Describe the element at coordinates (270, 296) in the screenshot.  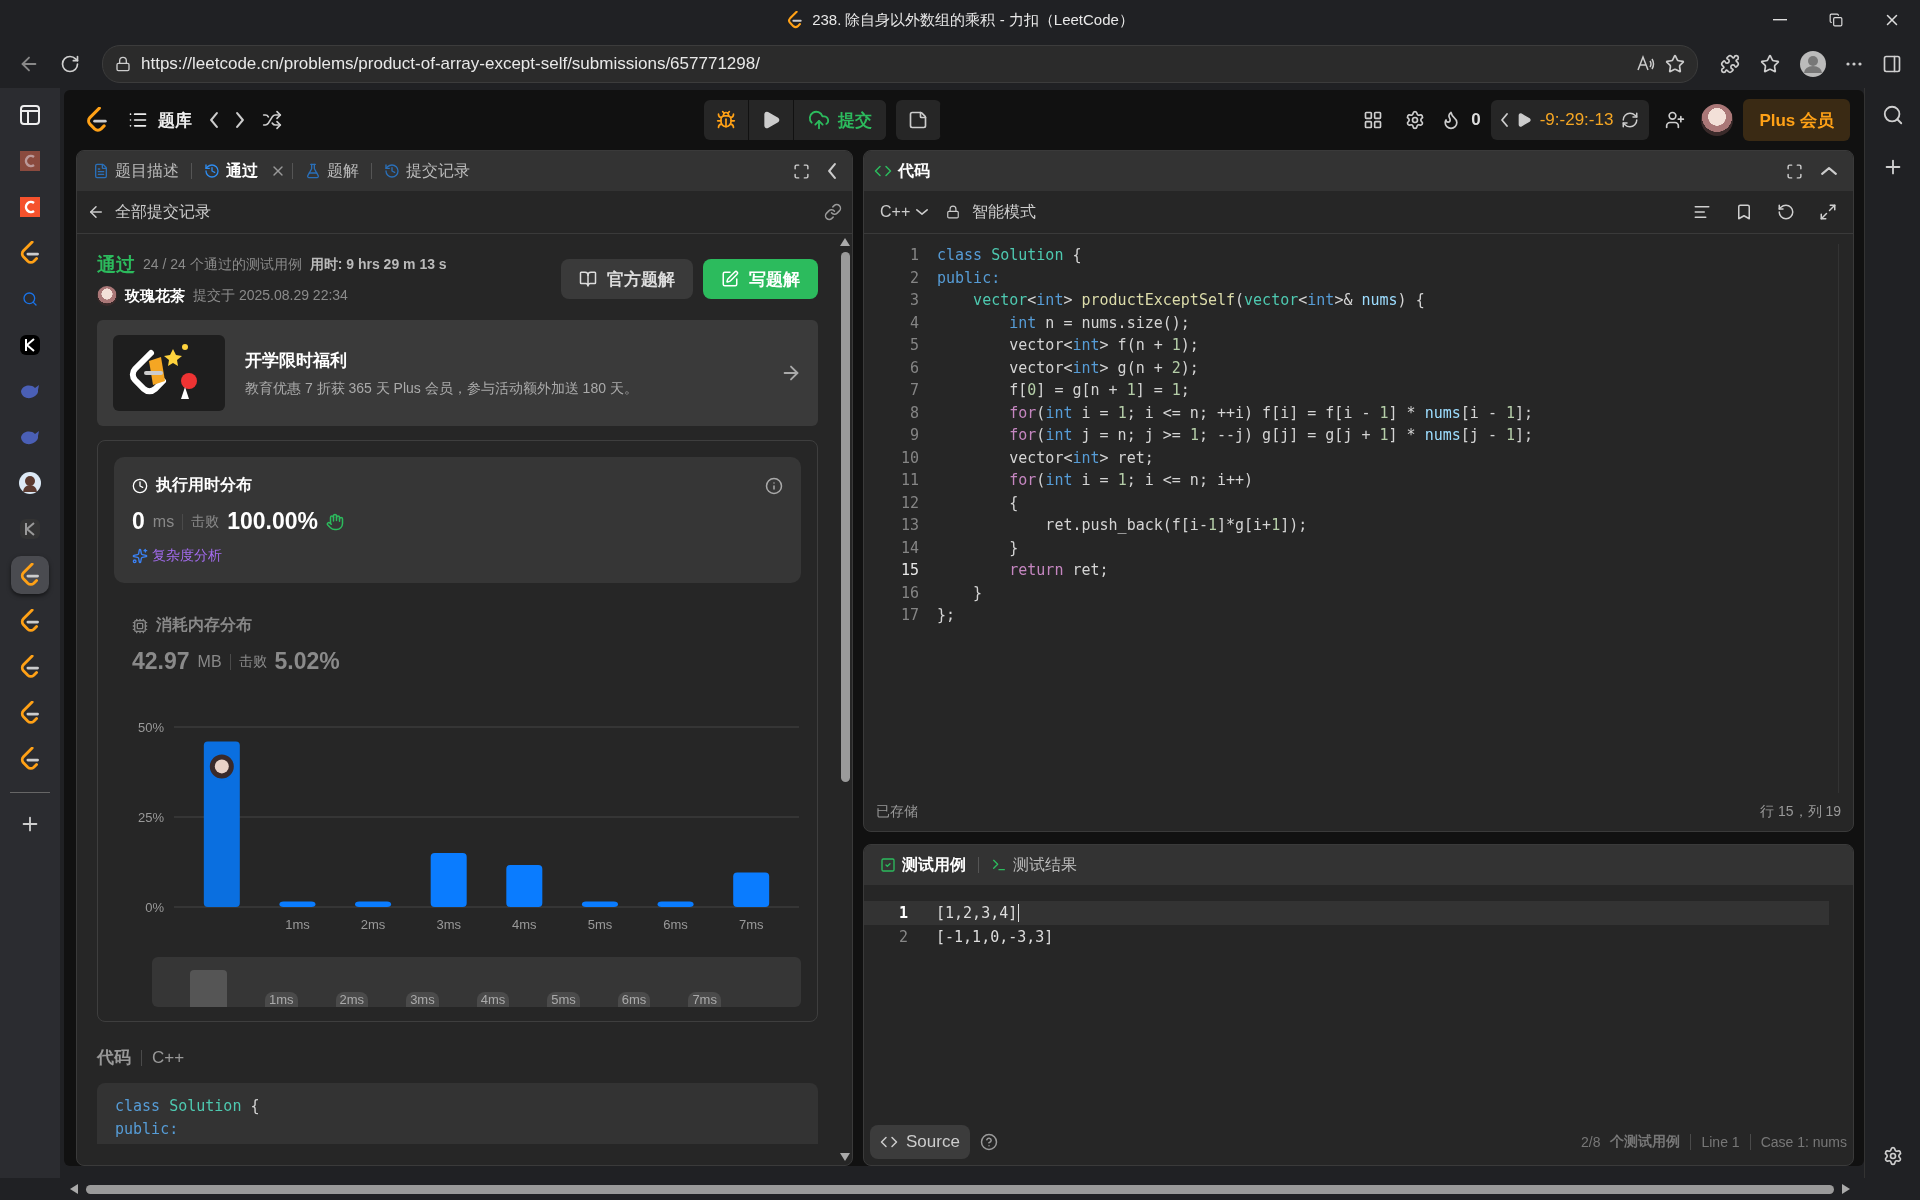
I see `submitted-time: 提交于 2025.08.29 22:34` at that location.